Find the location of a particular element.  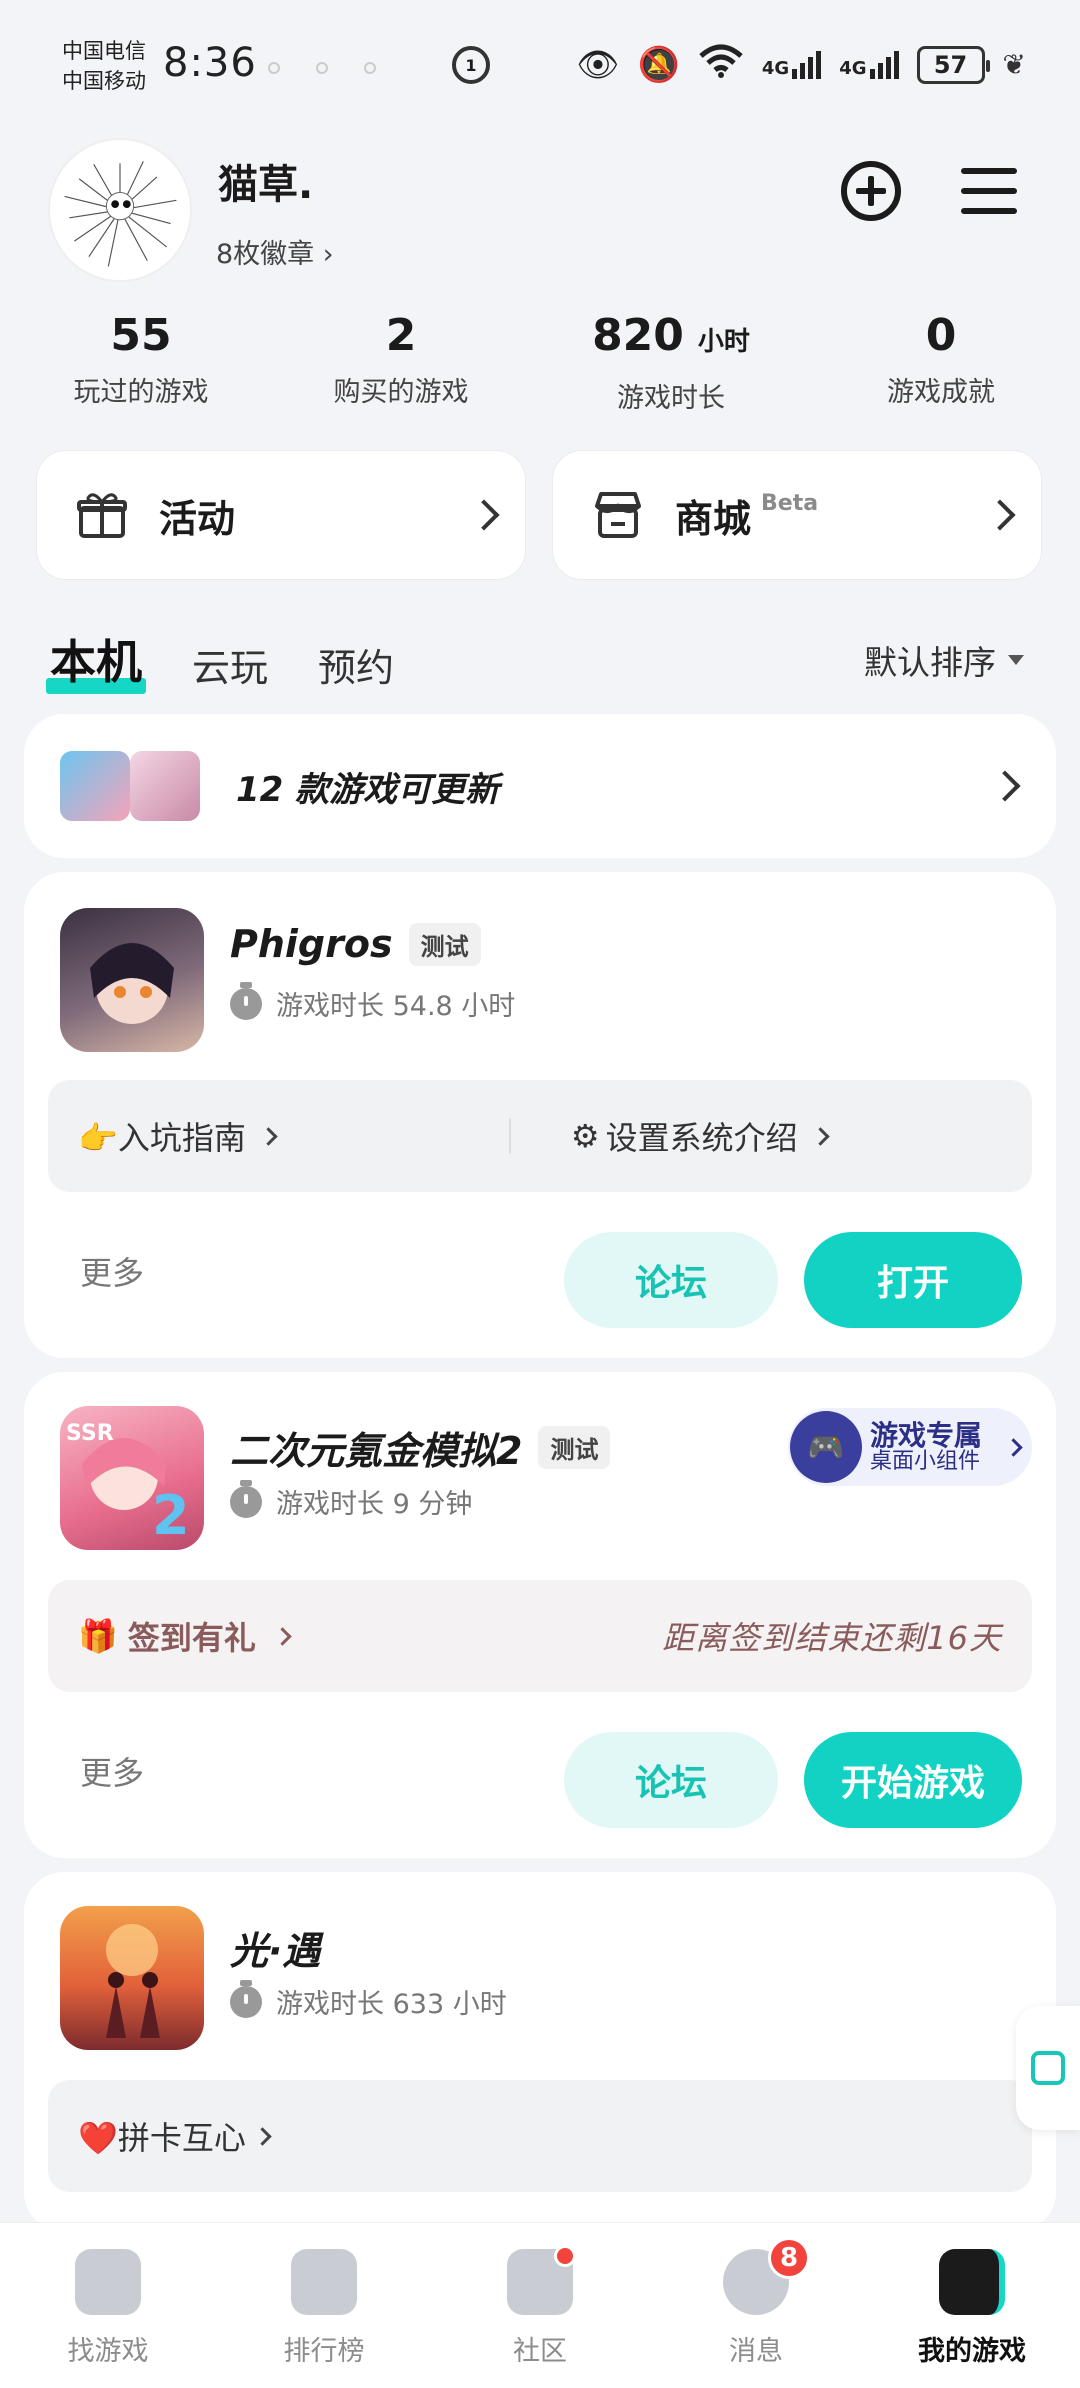

card-match-text: ❤️拼卡互心 is located at coordinates (162, 2138).